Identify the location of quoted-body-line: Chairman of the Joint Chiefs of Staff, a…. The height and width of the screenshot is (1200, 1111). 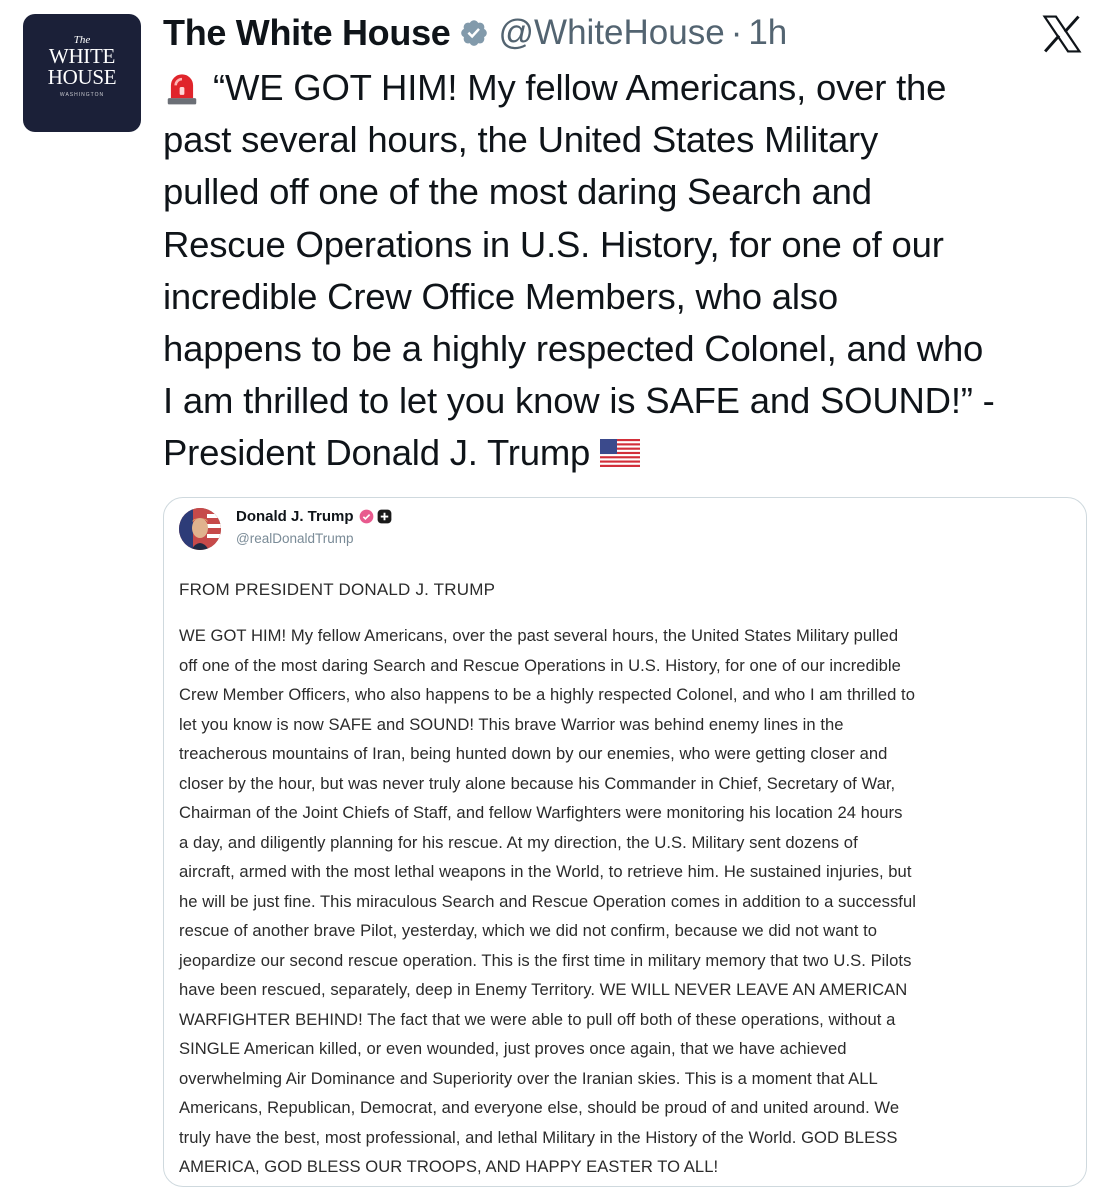
(541, 812).